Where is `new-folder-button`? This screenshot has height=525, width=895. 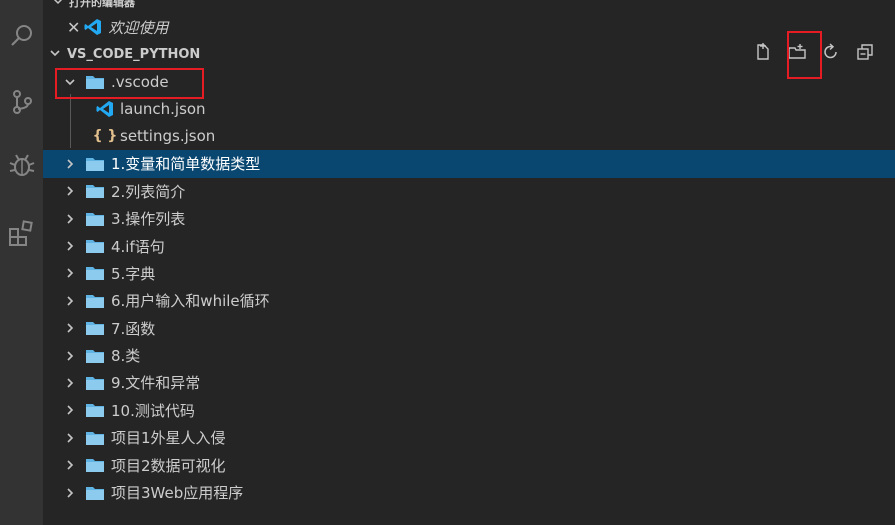 new-folder-button is located at coordinates (797, 54).